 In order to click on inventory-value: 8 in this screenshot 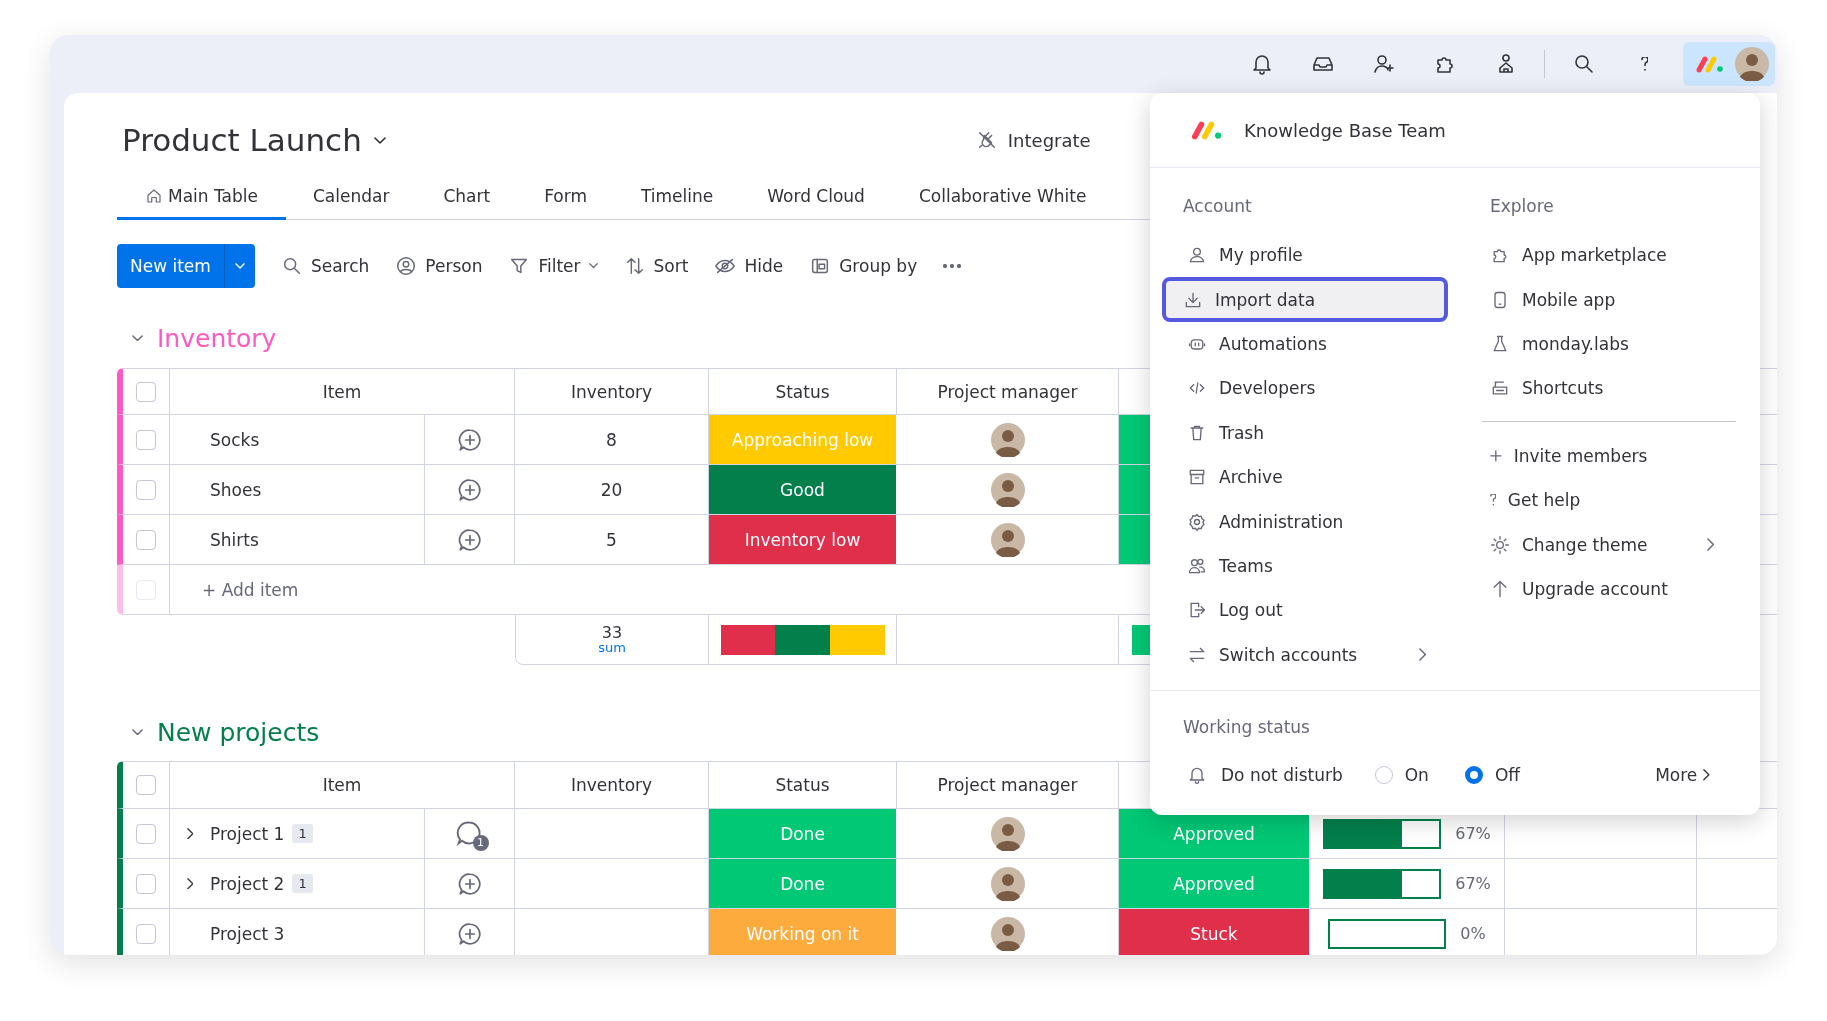, I will do `click(611, 439)`.